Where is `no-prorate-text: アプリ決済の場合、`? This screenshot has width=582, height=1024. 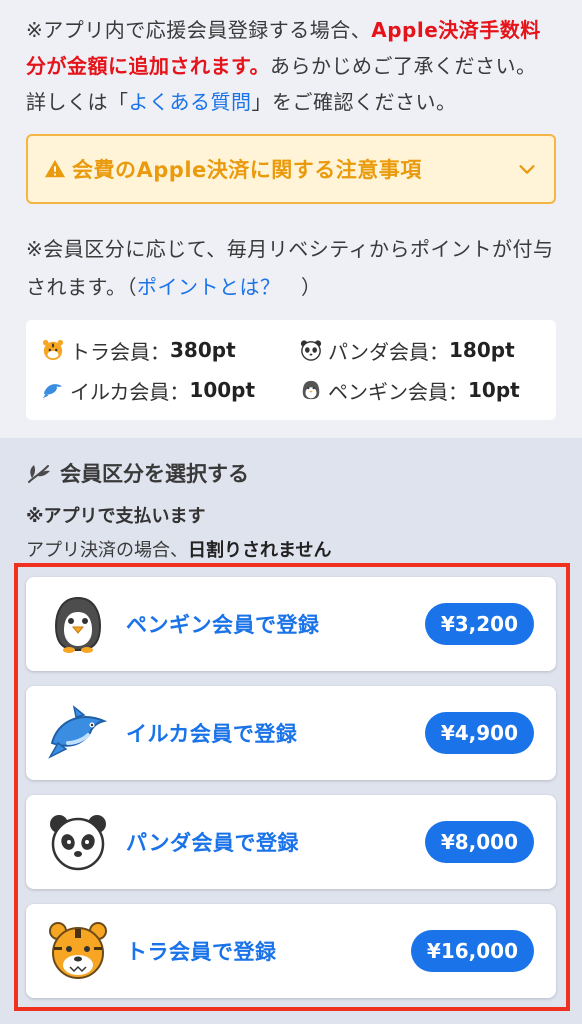 no-prorate-text: アプリ決済の場合、 is located at coordinates (107, 550).